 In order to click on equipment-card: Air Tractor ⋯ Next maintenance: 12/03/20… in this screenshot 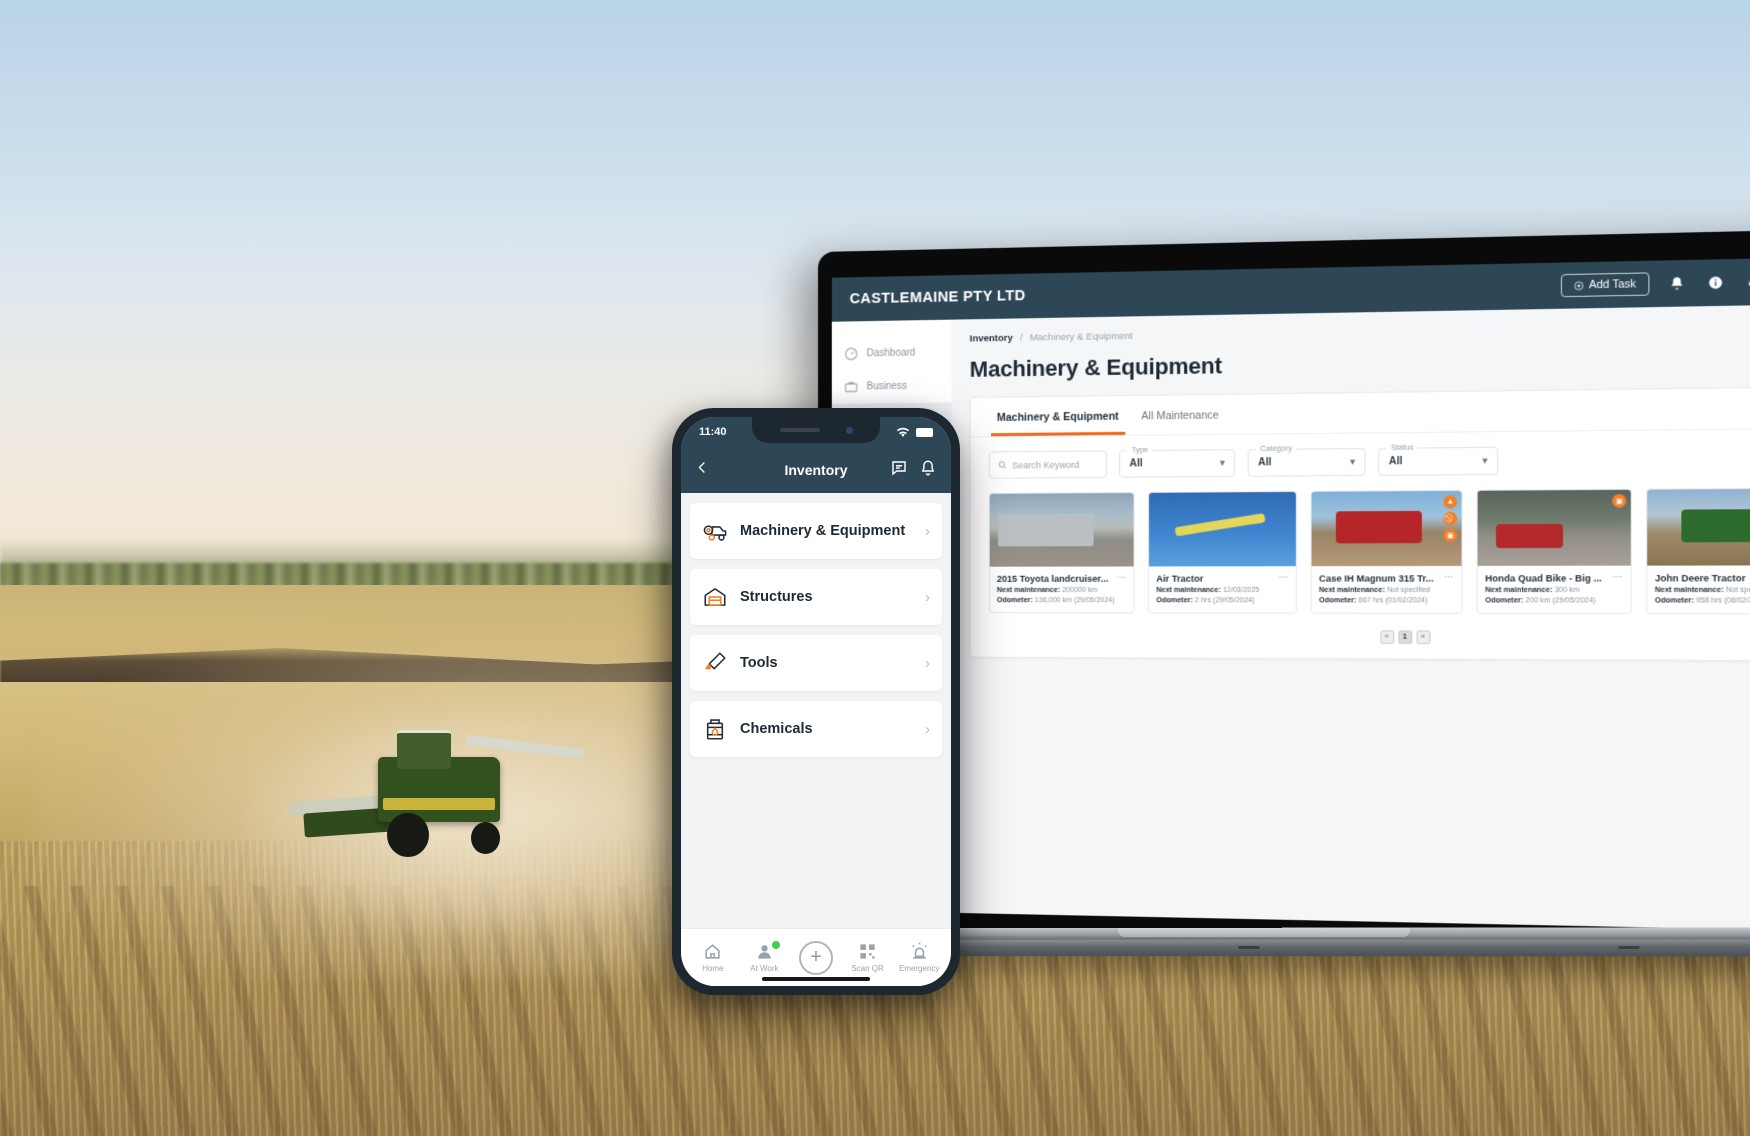, I will do `click(1222, 552)`.